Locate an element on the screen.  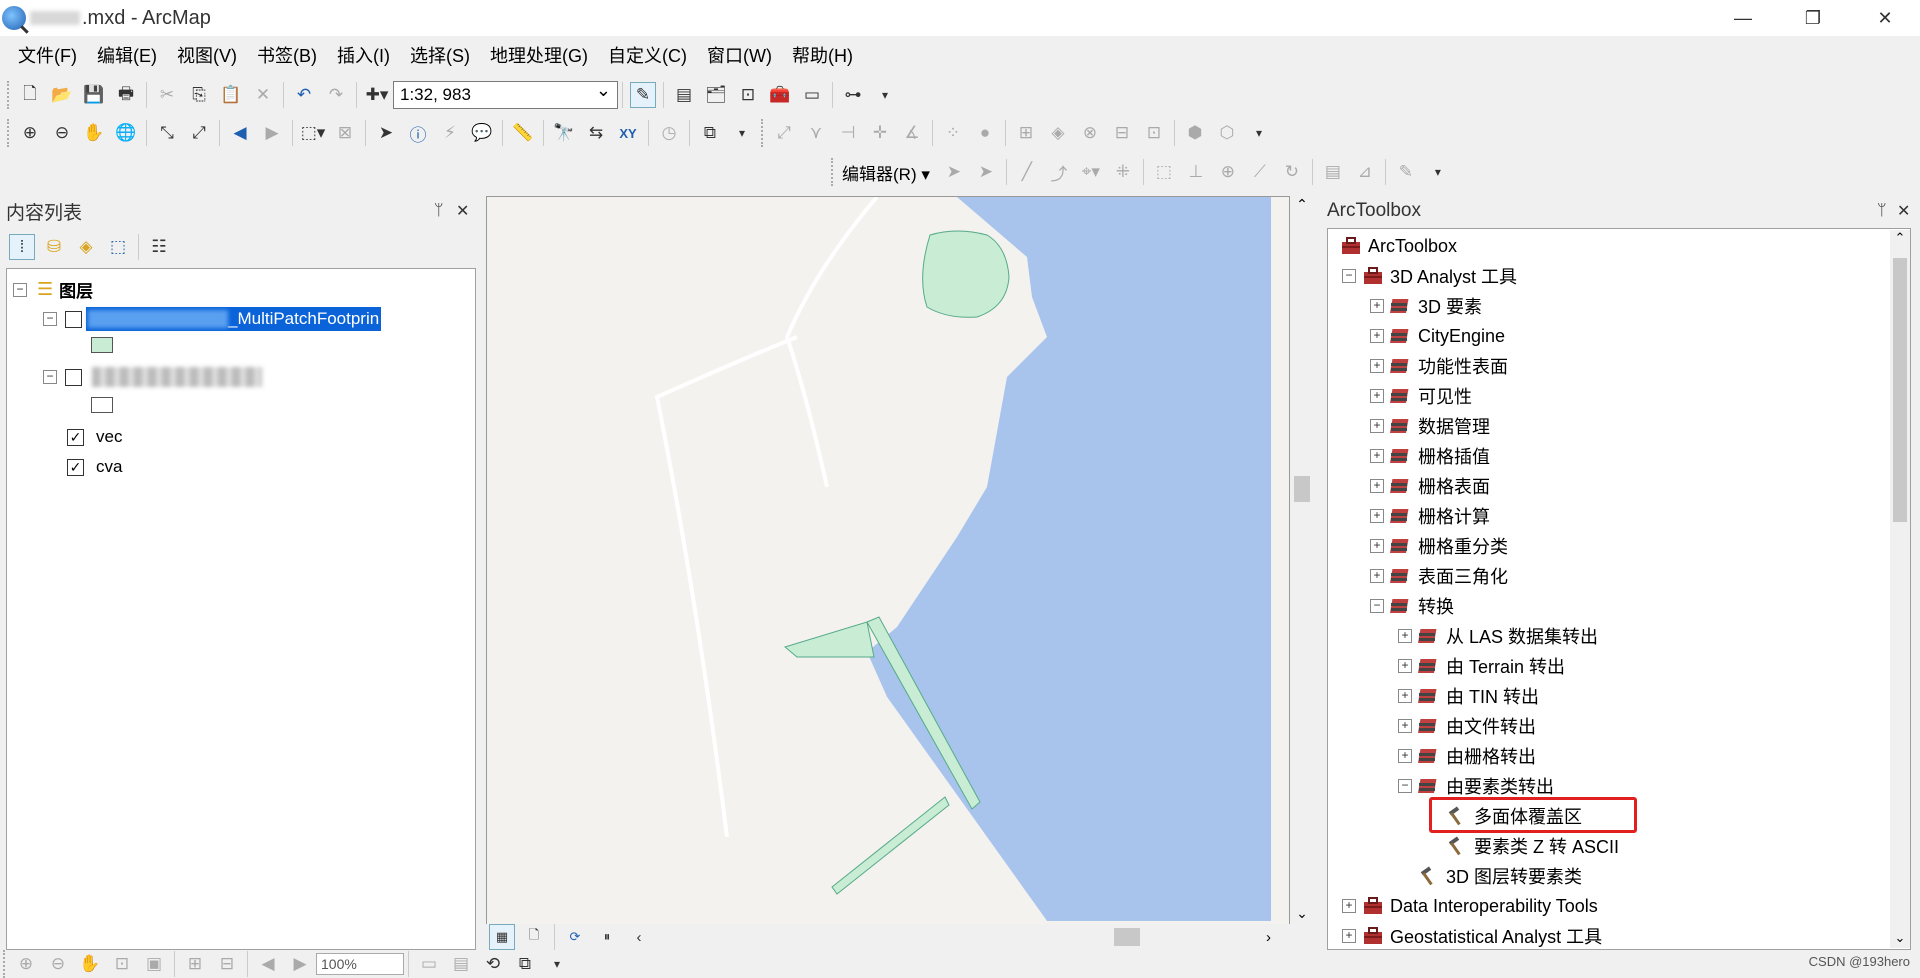
modelbuilder-icon: ⊶ is located at coordinates (853, 95).